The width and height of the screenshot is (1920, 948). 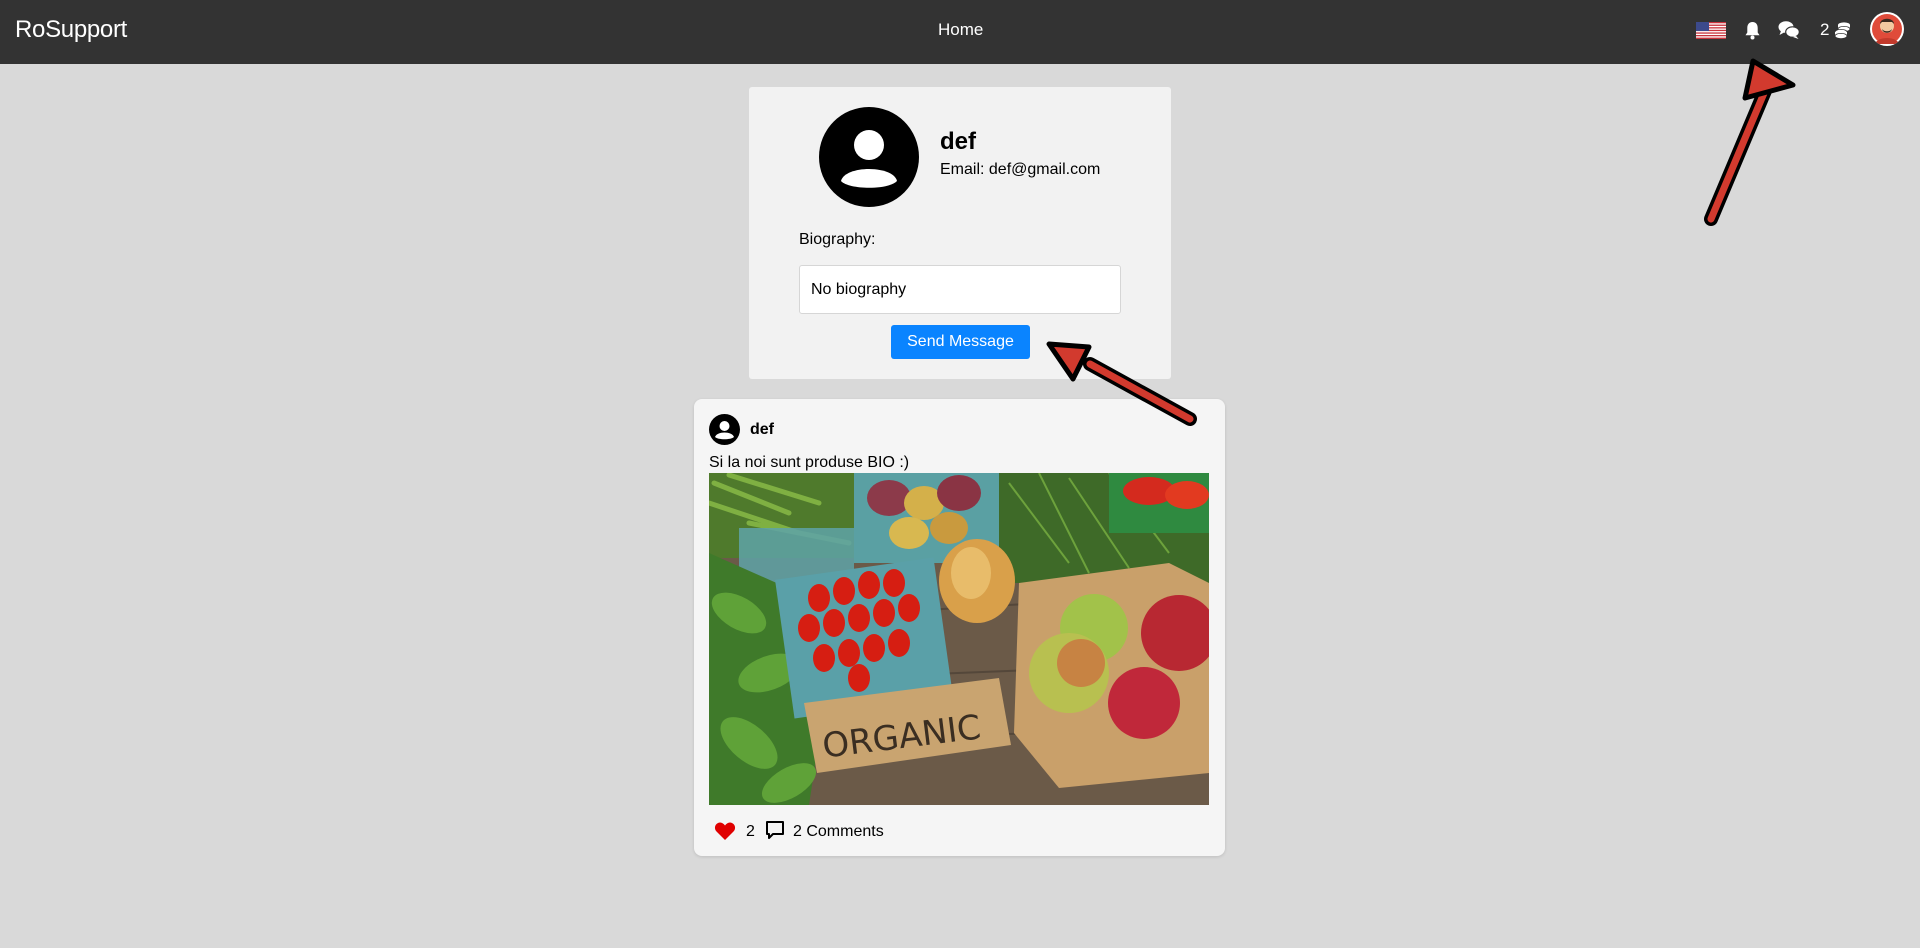 I want to click on post-image: ORGANIC, so click(x=959, y=639).